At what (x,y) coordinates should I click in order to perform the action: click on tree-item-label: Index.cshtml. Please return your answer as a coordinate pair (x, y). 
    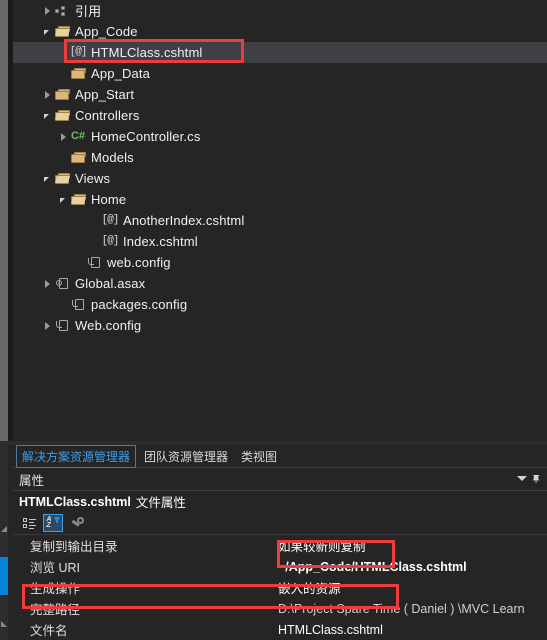
    Looking at the image, I should click on (160, 241).